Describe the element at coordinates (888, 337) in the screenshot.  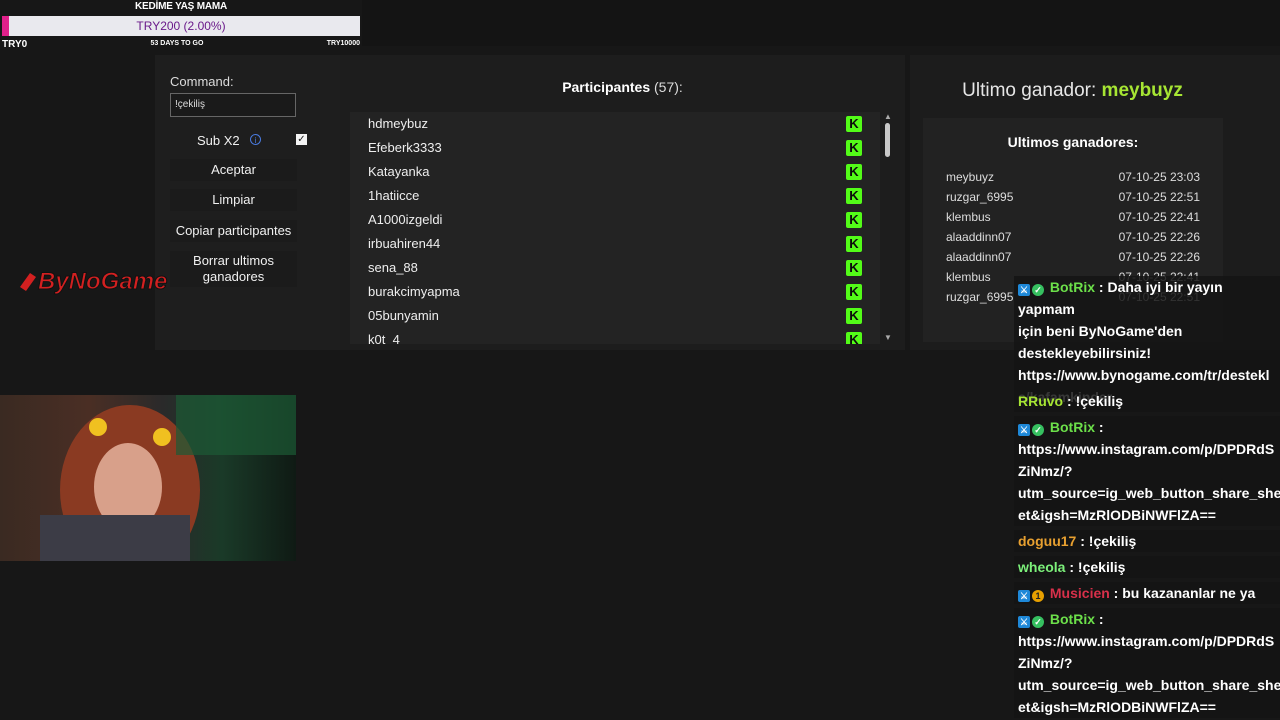
I see `scroll-down-arrow-icon: ▼` at that location.